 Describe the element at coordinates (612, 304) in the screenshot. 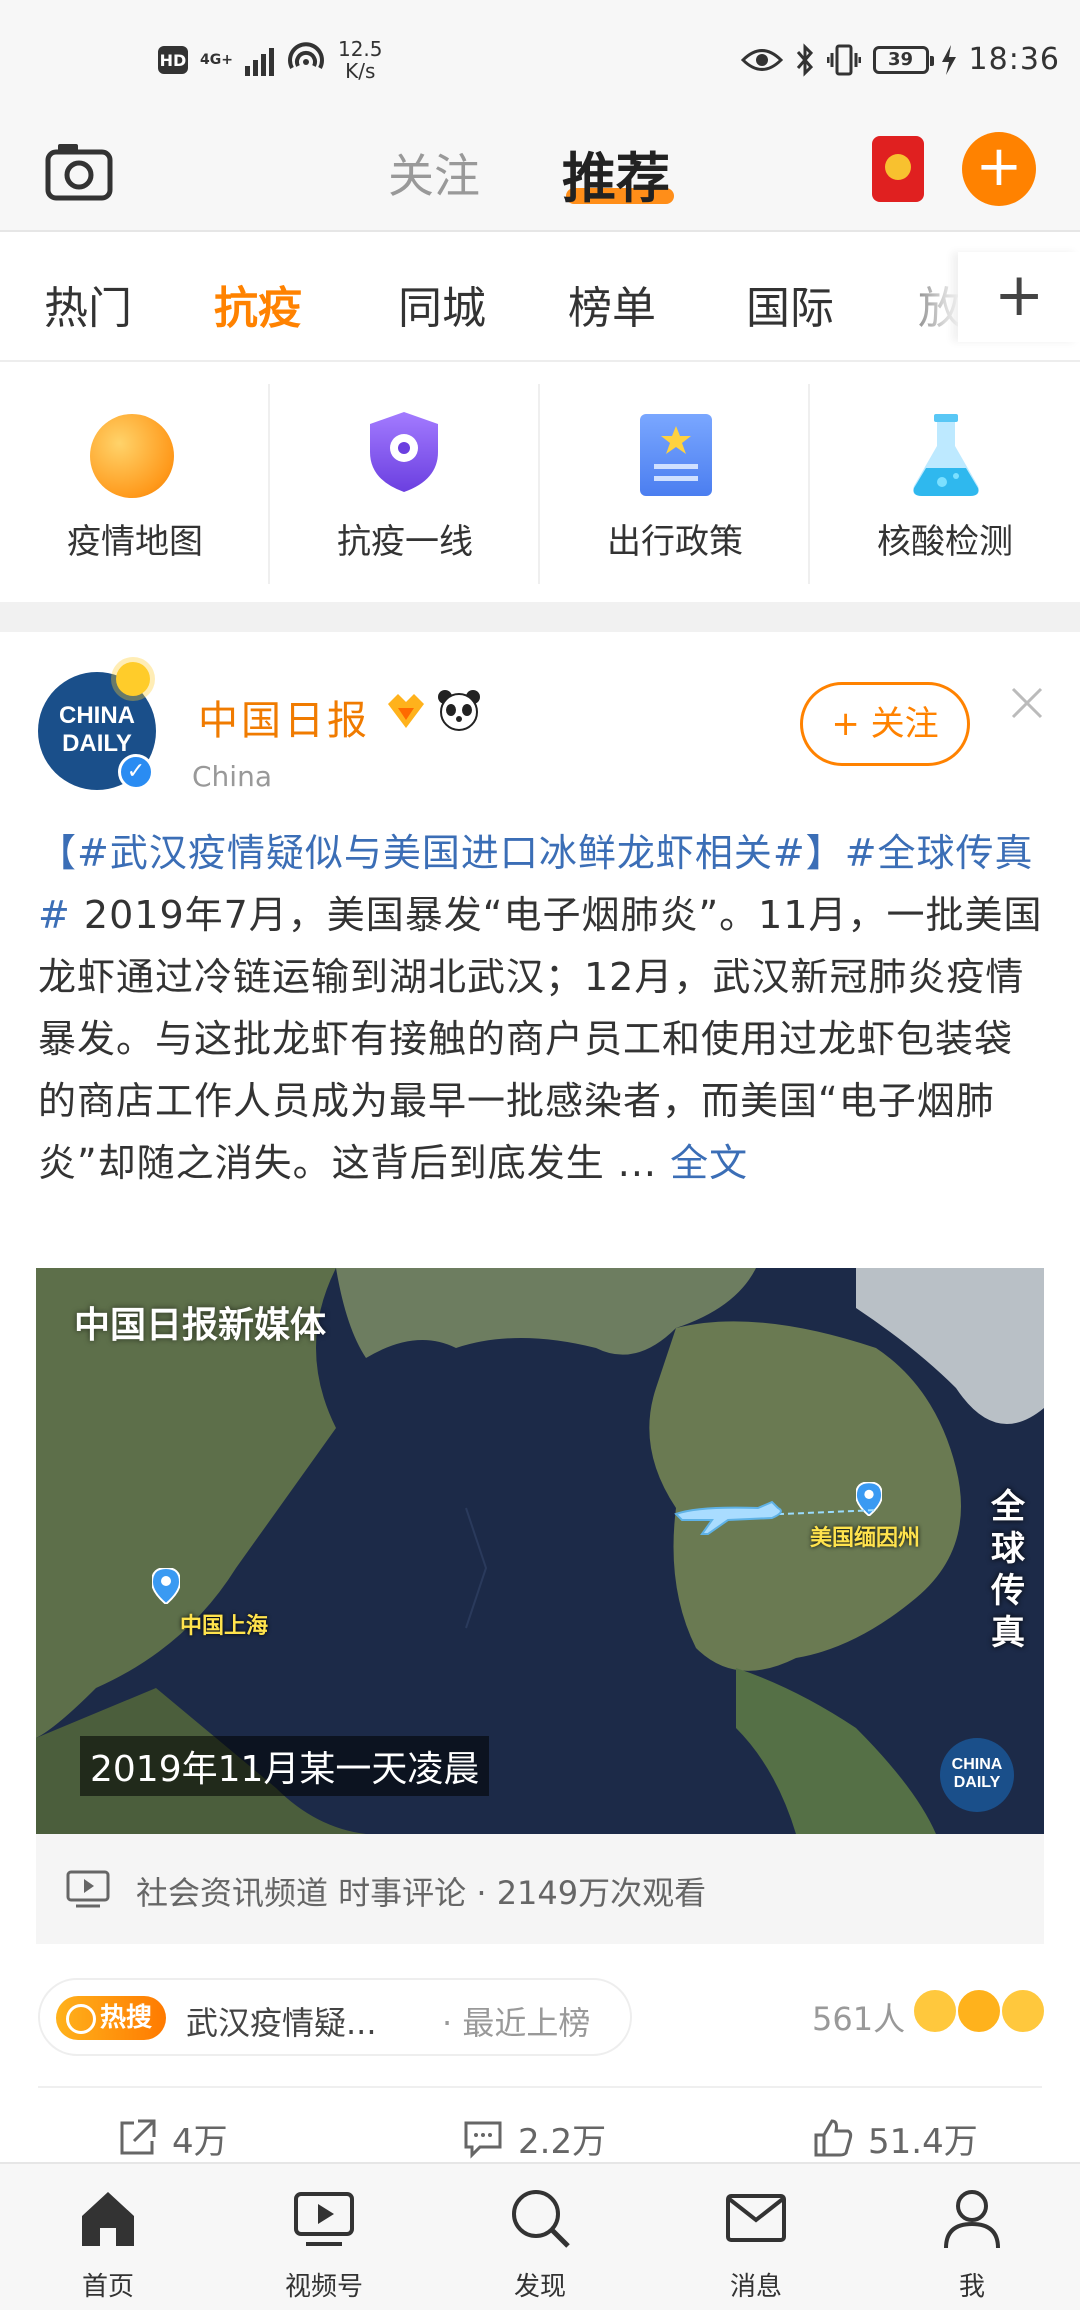

I see `channel-rankings: 榜单` at that location.